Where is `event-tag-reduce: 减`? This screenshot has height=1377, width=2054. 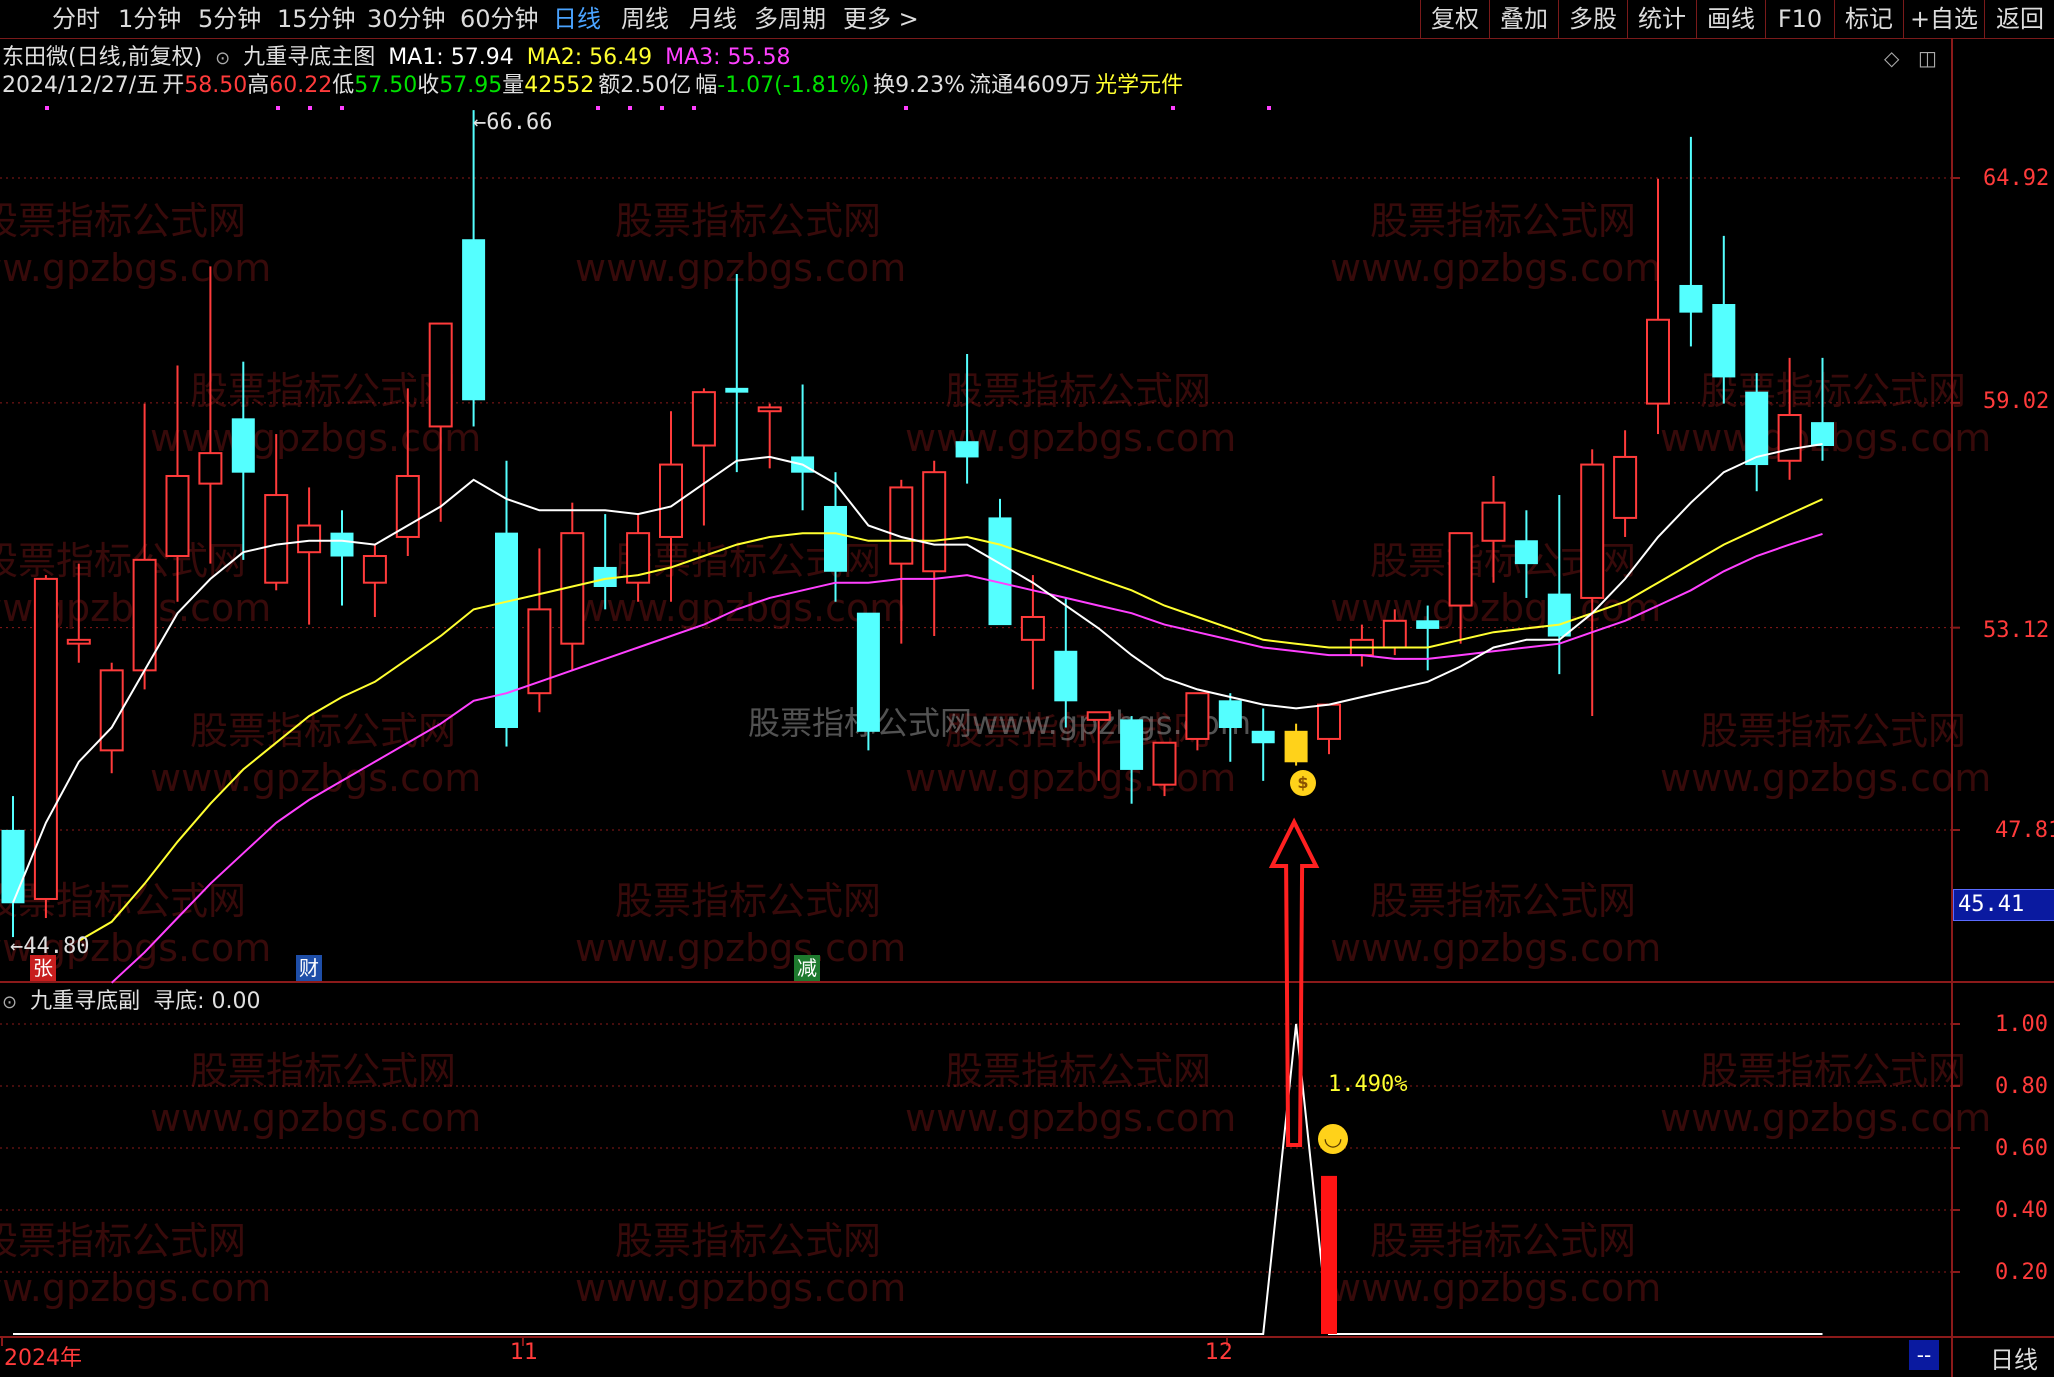
event-tag-reduce: 减 is located at coordinates (807, 968).